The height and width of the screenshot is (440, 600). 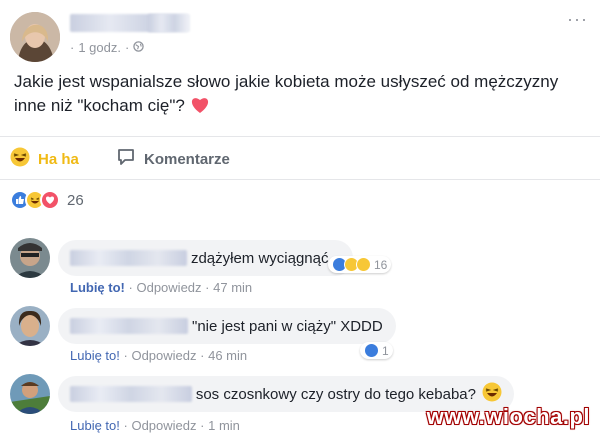 I want to click on comment-time: 47 min, so click(x=232, y=287).